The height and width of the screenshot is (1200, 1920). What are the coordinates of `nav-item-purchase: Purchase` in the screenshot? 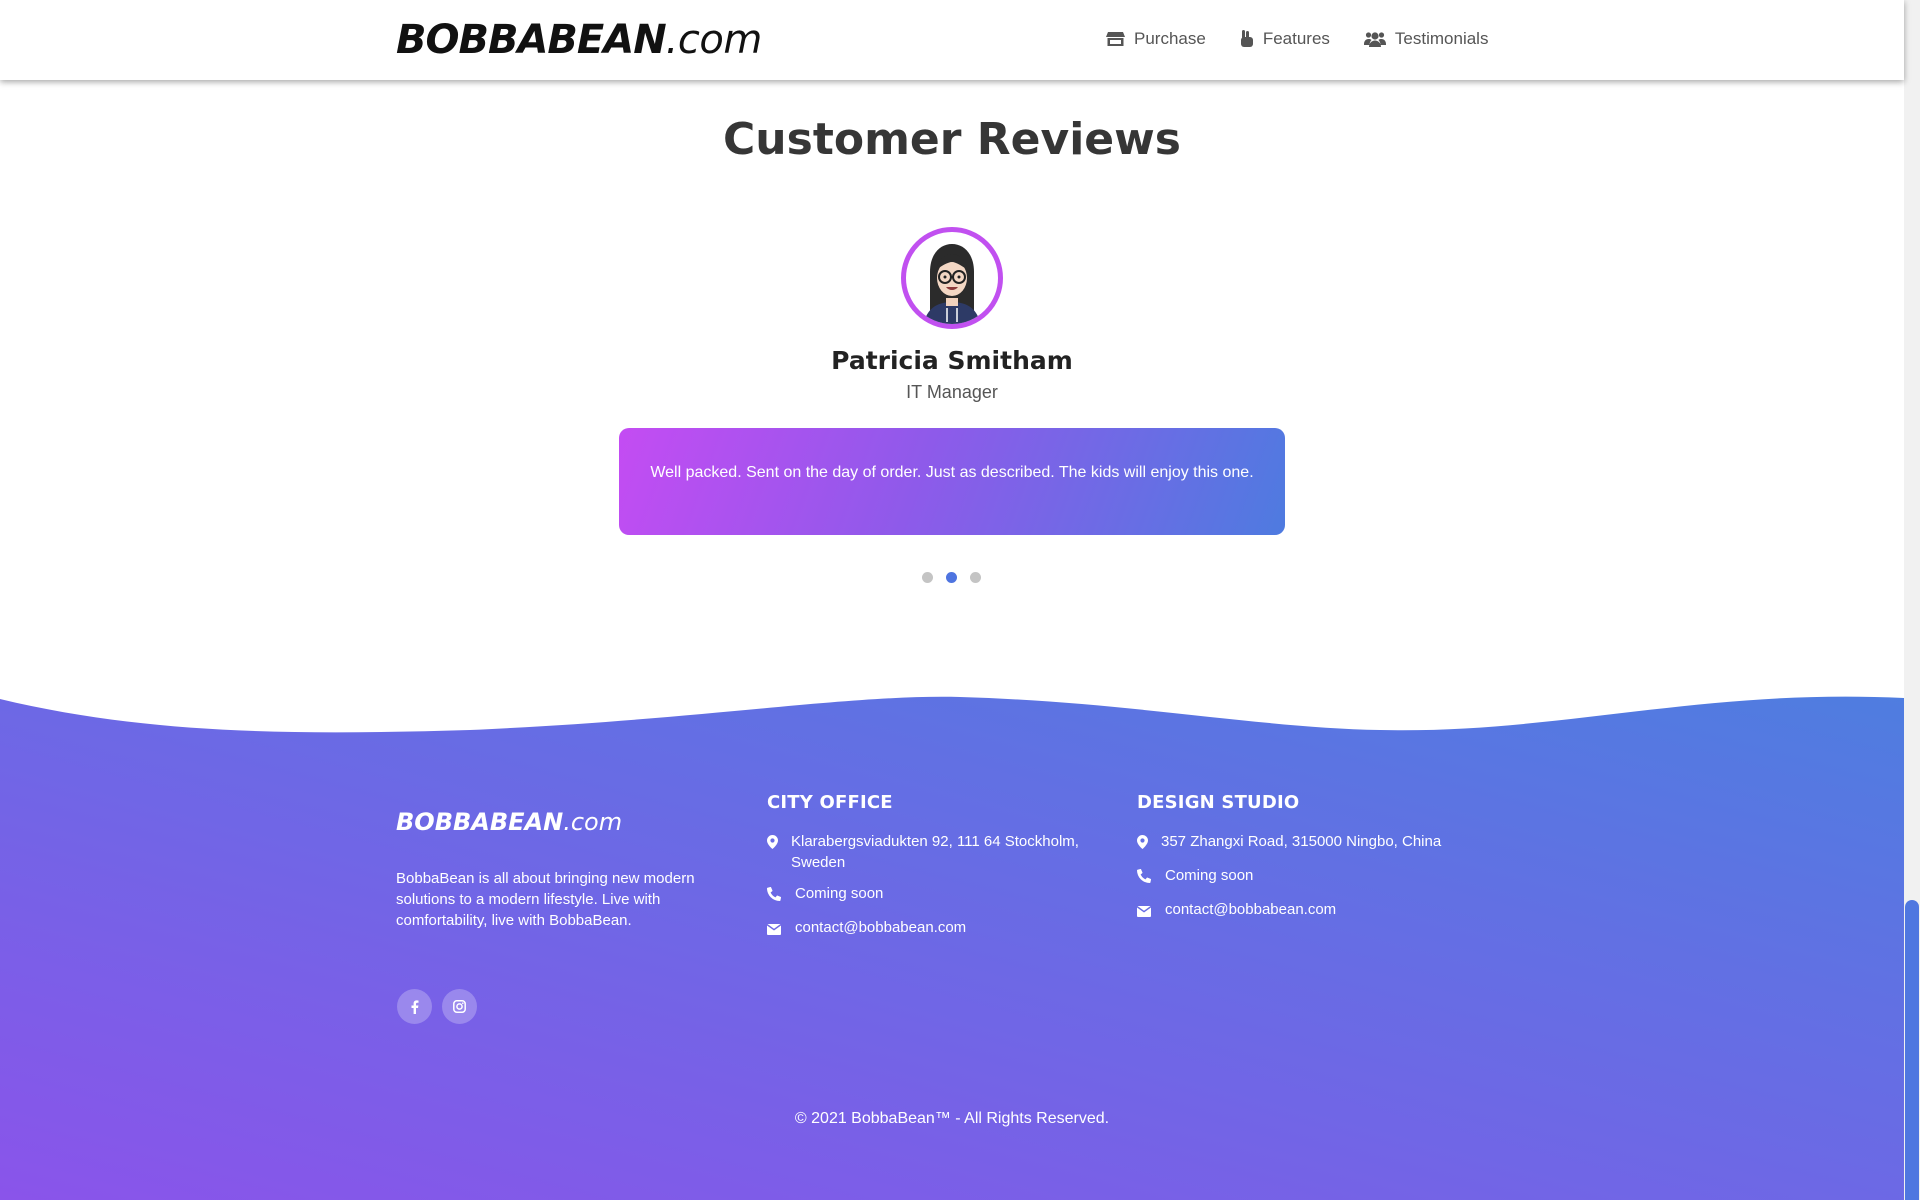 It's located at (1156, 39).